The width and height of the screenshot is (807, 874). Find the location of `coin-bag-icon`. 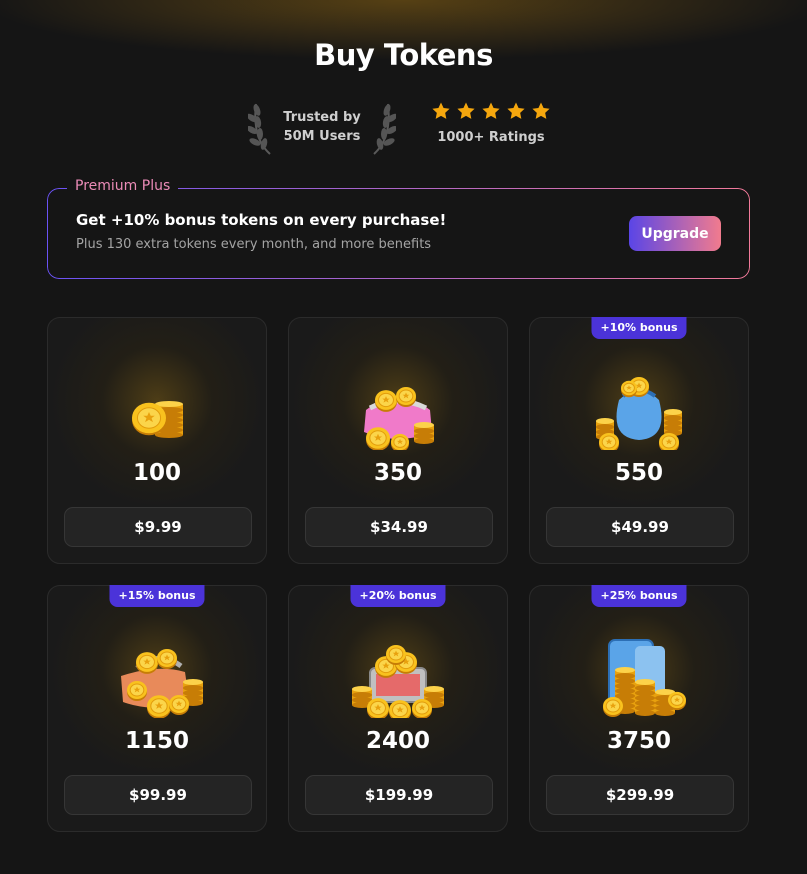

coin-bag-icon is located at coordinates (162, 683).